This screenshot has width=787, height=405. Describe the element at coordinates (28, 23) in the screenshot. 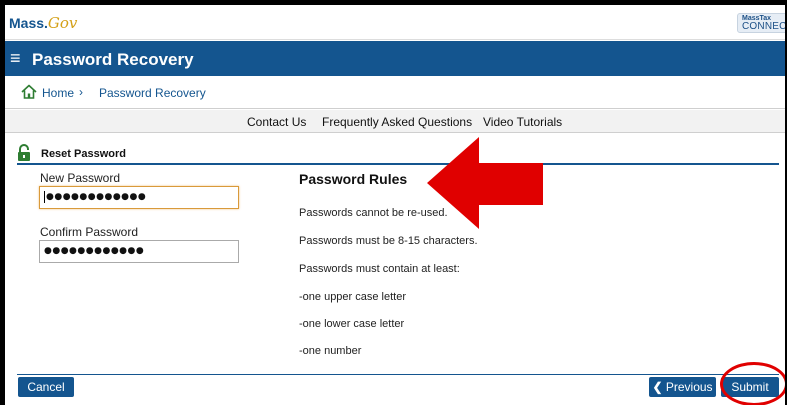

I see `mass-logo-text: Mass.` at that location.